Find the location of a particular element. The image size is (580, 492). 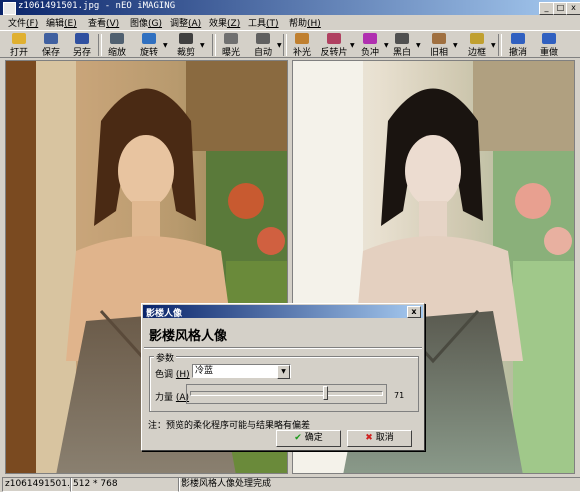

toolbar-button-label: 黑白 is located at coordinates (401, 53).